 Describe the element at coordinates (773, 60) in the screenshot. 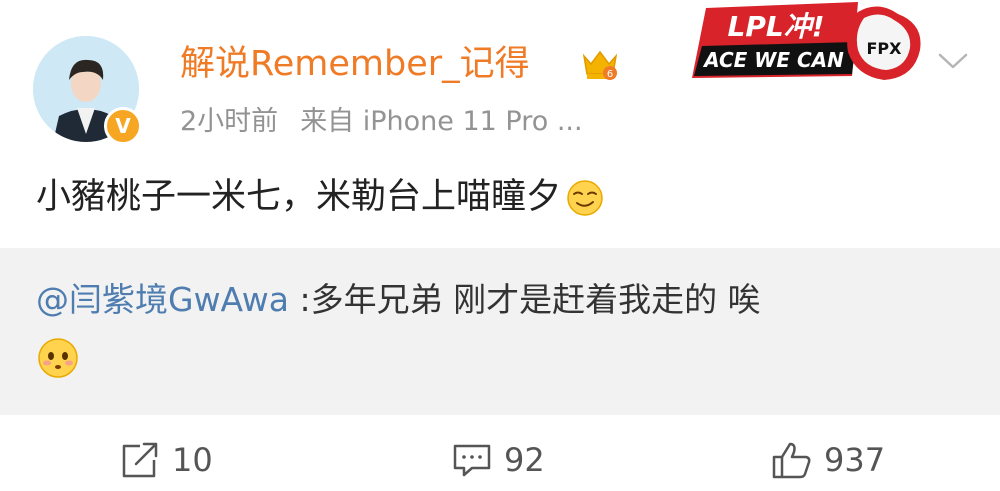

I see `fan-badge-bottom-text: ACE WE CAN` at that location.